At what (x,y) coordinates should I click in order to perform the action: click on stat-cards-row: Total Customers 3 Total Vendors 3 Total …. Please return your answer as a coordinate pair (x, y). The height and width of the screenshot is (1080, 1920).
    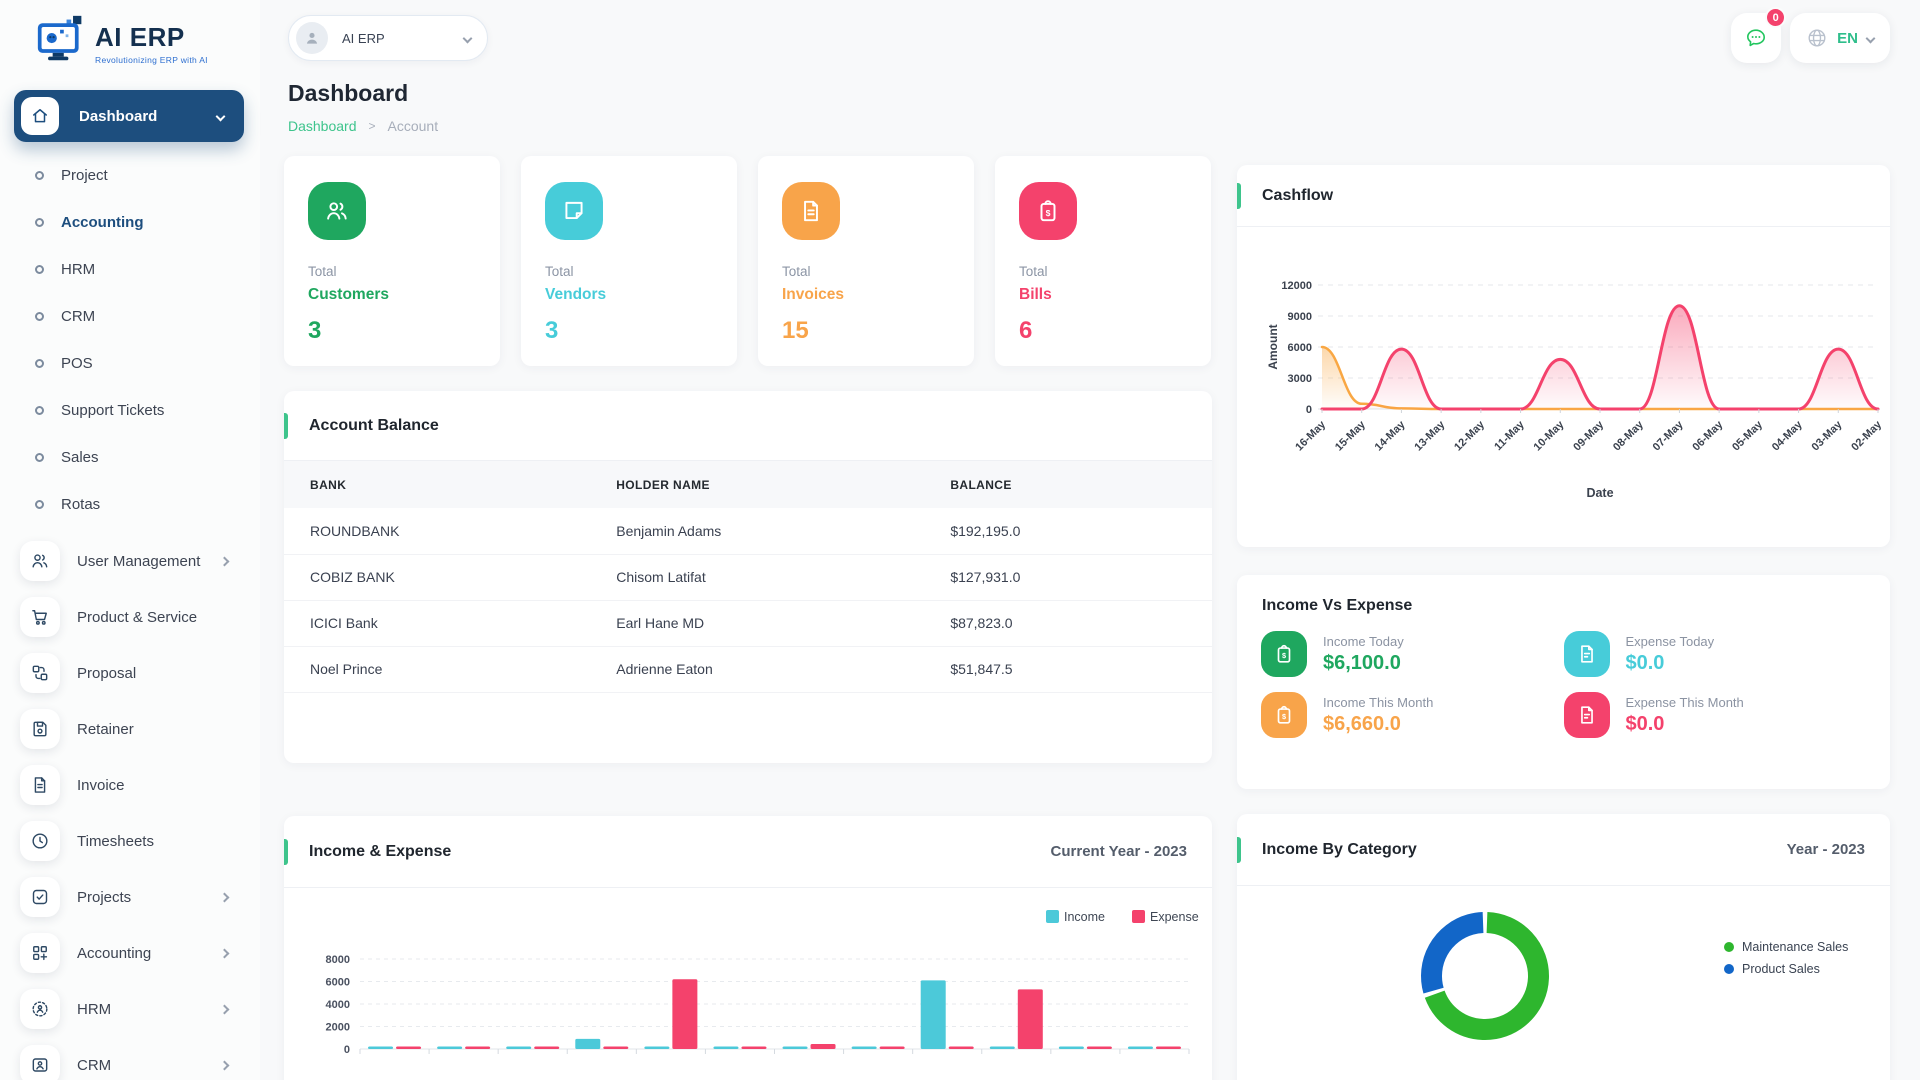
    Looking at the image, I should click on (748, 261).